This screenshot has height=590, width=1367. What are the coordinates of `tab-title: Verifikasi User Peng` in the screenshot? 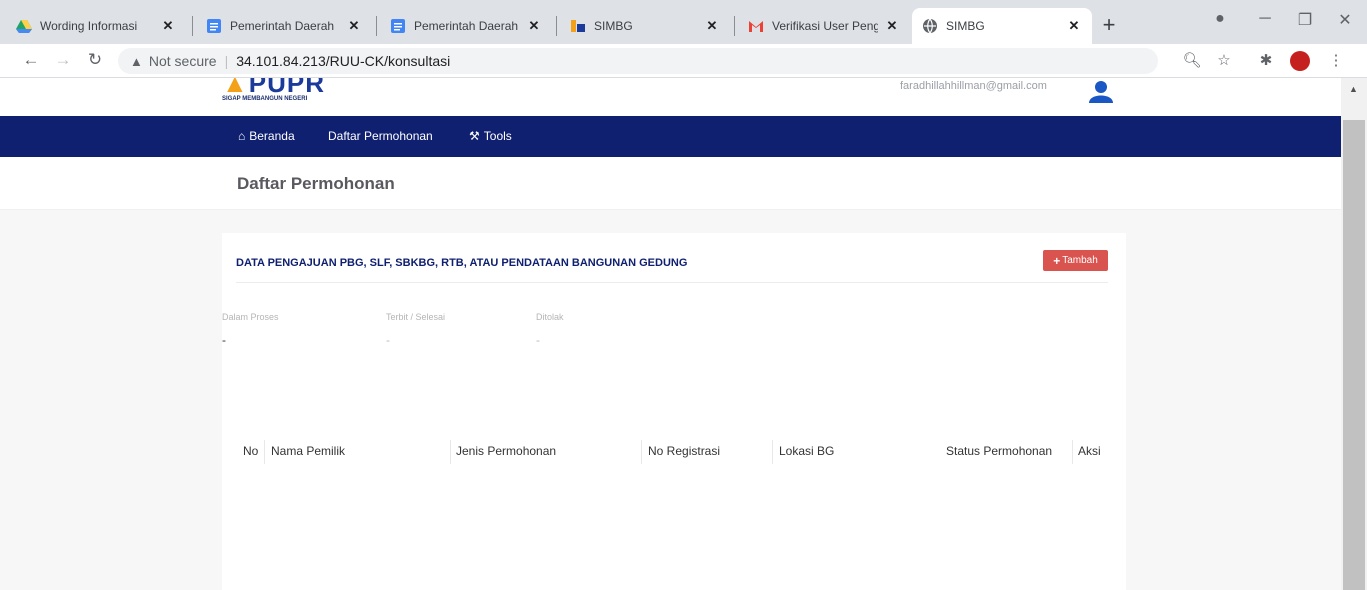 It's located at (825, 26).